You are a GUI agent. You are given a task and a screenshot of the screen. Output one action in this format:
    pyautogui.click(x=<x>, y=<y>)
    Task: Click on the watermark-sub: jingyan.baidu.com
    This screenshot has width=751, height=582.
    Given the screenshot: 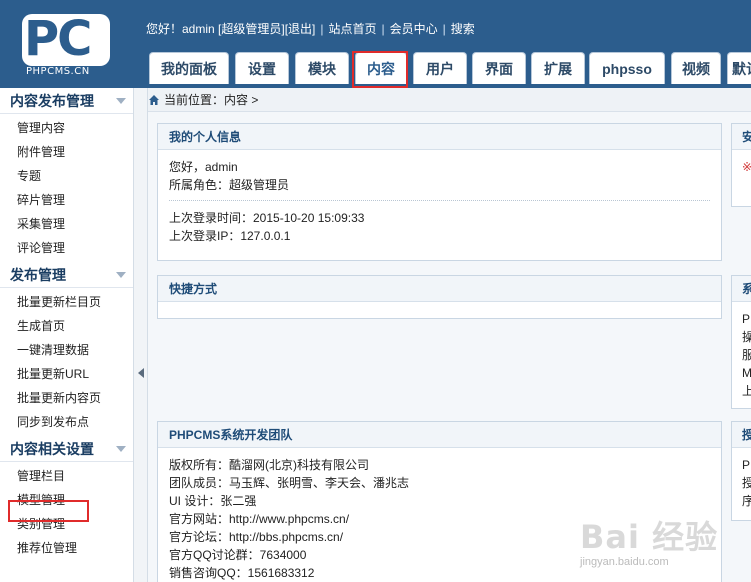 What is the action you would take?
    pyautogui.click(x=624, y=562)
    